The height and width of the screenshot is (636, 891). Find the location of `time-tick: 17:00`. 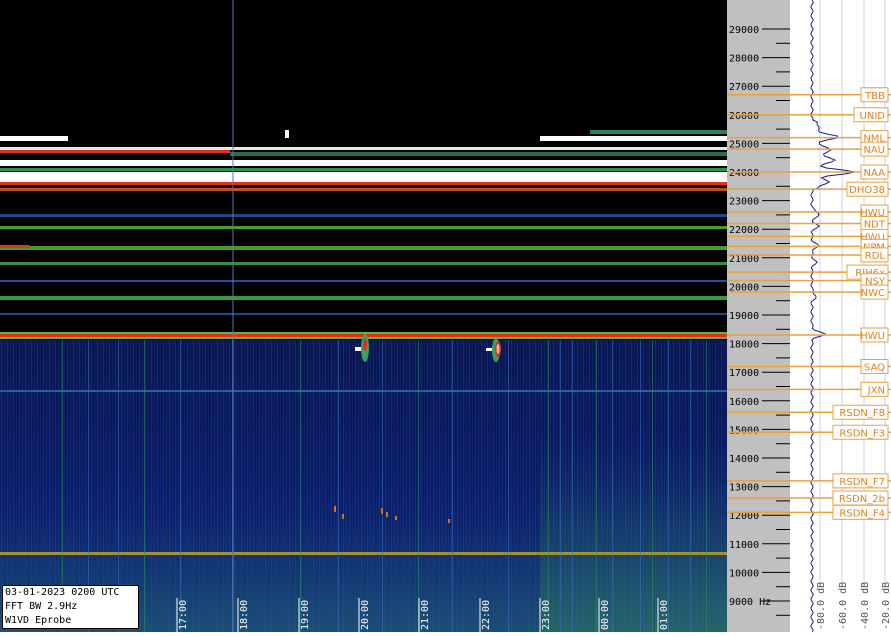

time-tick: 17:00 is located at coordinates (182, 615).